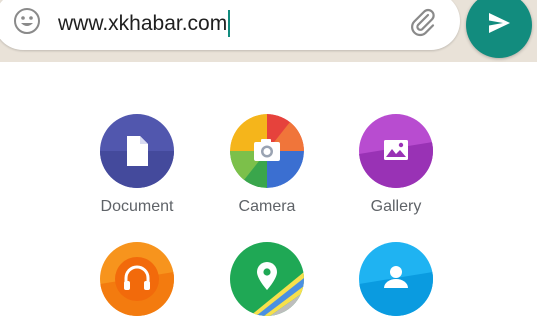 Image resolution: width=537 pixels, height=330 pixels. I want to click on paperclip-icon, so click(423, 22).